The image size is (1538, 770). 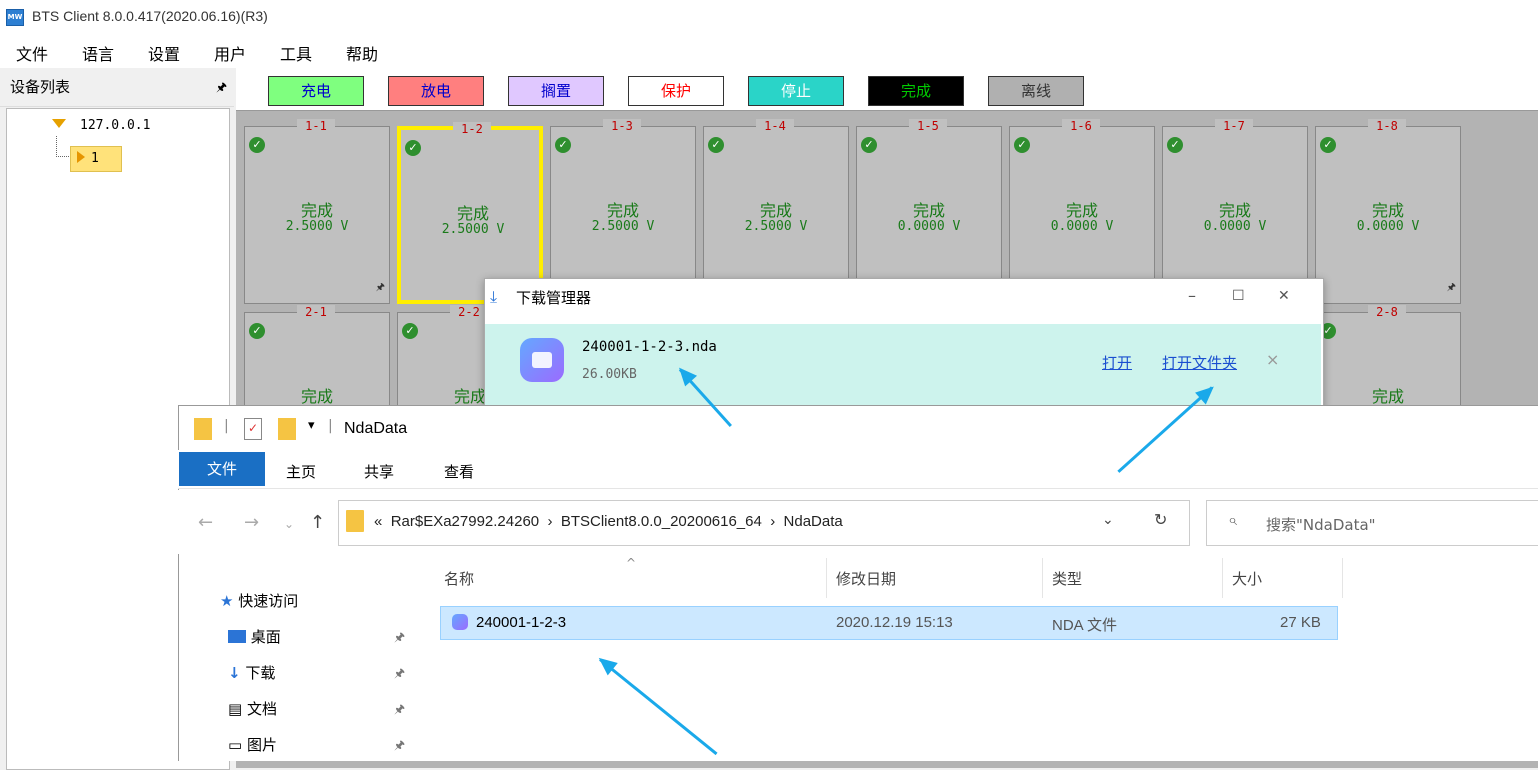 I want to click on download-icon: ↓, so click(x=234, y=673).